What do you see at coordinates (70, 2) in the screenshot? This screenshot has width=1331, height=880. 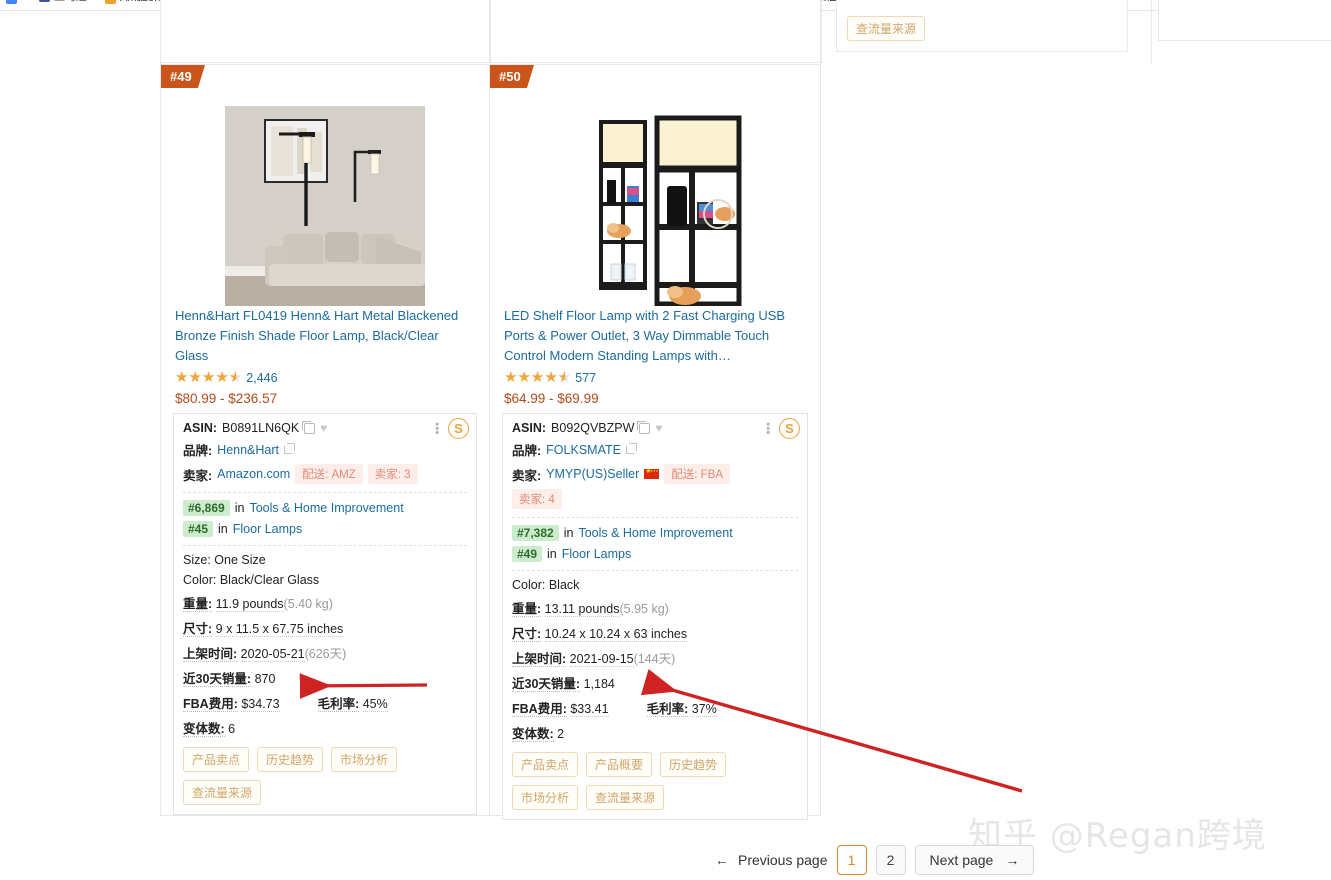 I see `bookmark-label: 亚马逊` at bounding box center [70, 2].